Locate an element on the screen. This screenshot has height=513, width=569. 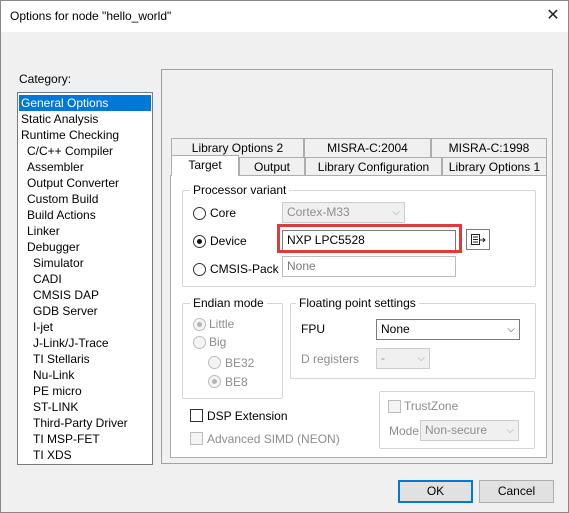
category-item: J-Link/J-Trace is located at coordinates (65, 343).